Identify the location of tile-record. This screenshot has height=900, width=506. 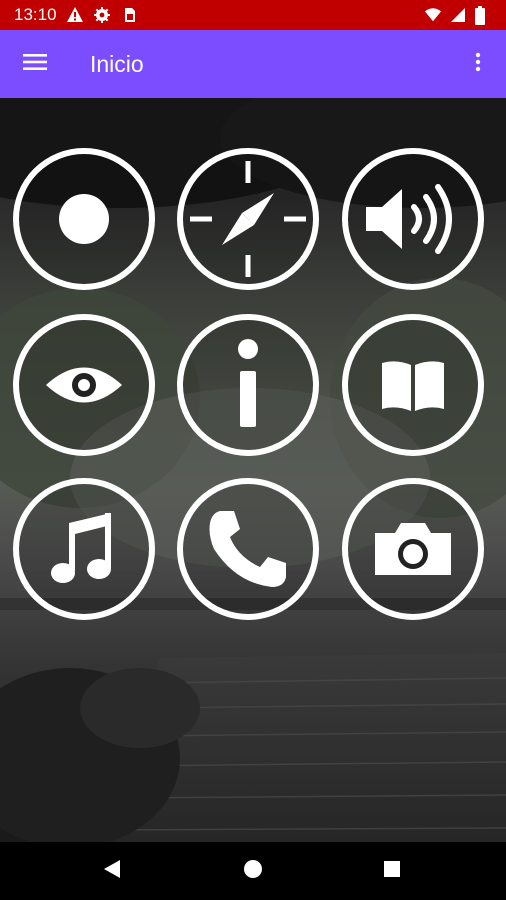
(84, 219).